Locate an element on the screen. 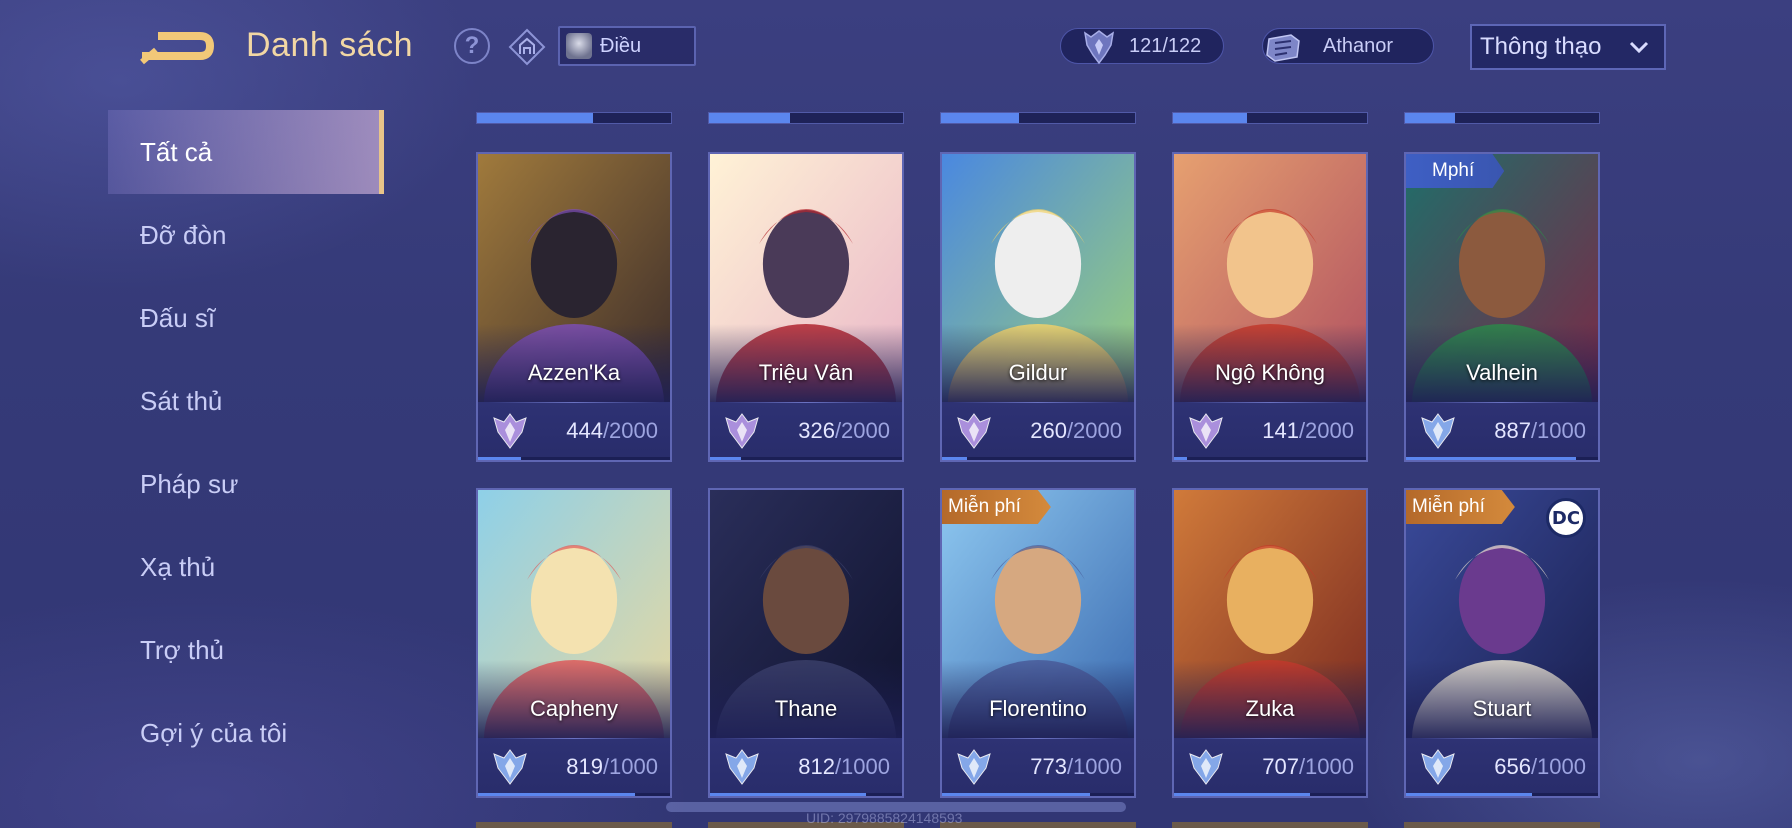 Image resolution: width=1792 pixels, height=828 pixels. hero-card: Miễn phí DC Stuart 656/1000 is located at coordinates (1502, 643).